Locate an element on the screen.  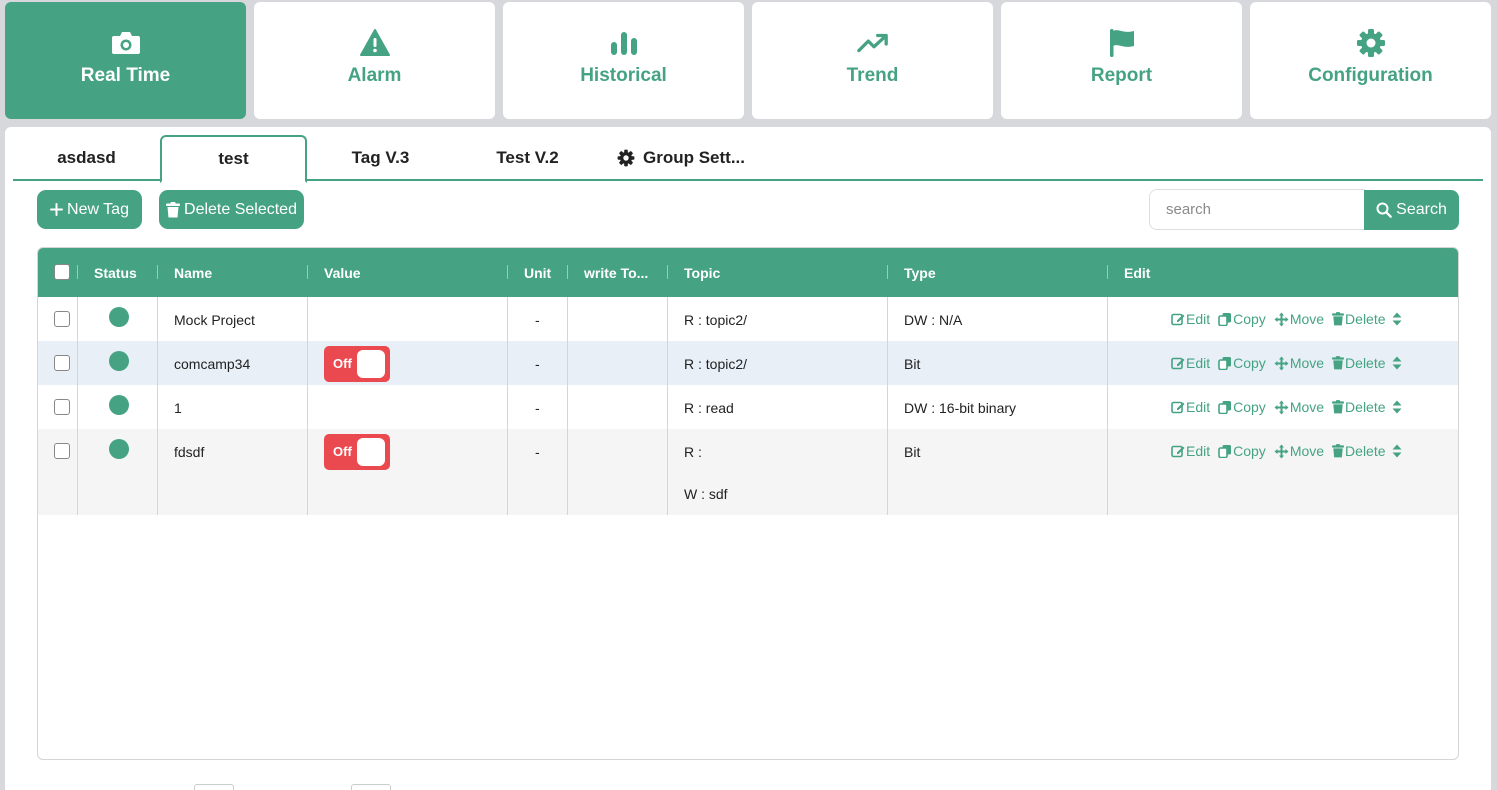
topic-cell: R : W : sdf is located at coordinates (778, 472).